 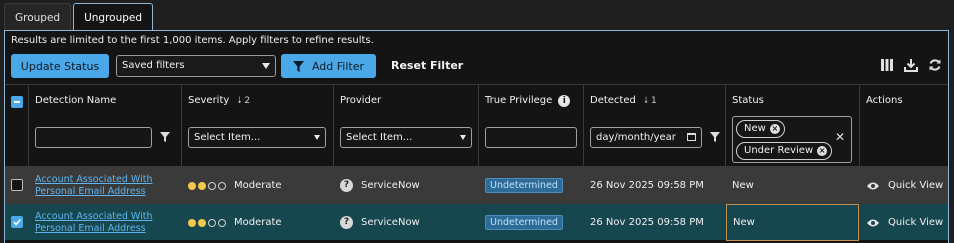 I want to click on download-icon, so click(x=911, y=65).